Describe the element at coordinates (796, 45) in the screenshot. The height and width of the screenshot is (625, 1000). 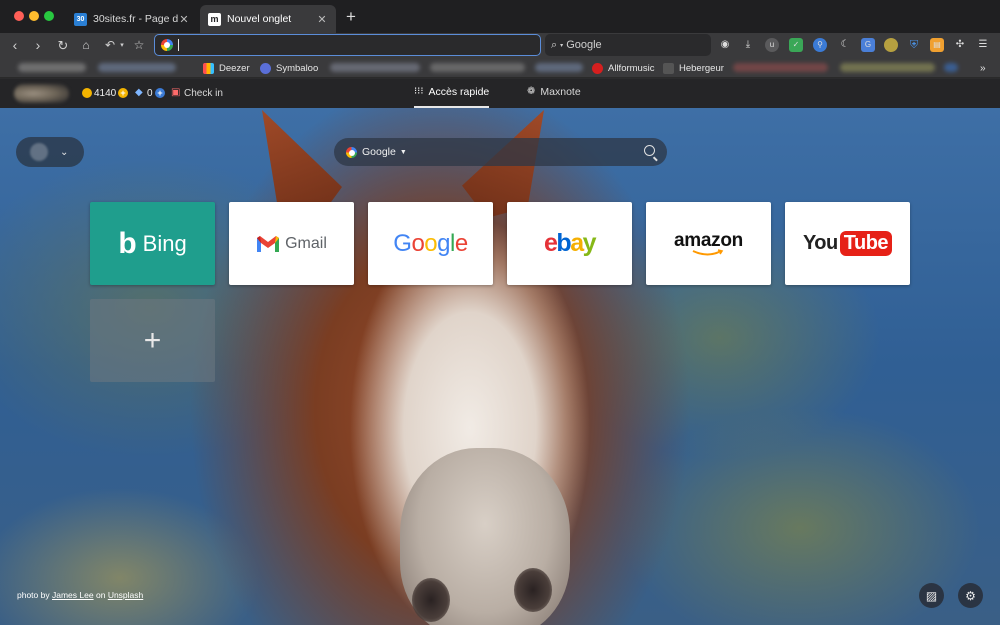
I see `adguard-icon: ✓` at that location.